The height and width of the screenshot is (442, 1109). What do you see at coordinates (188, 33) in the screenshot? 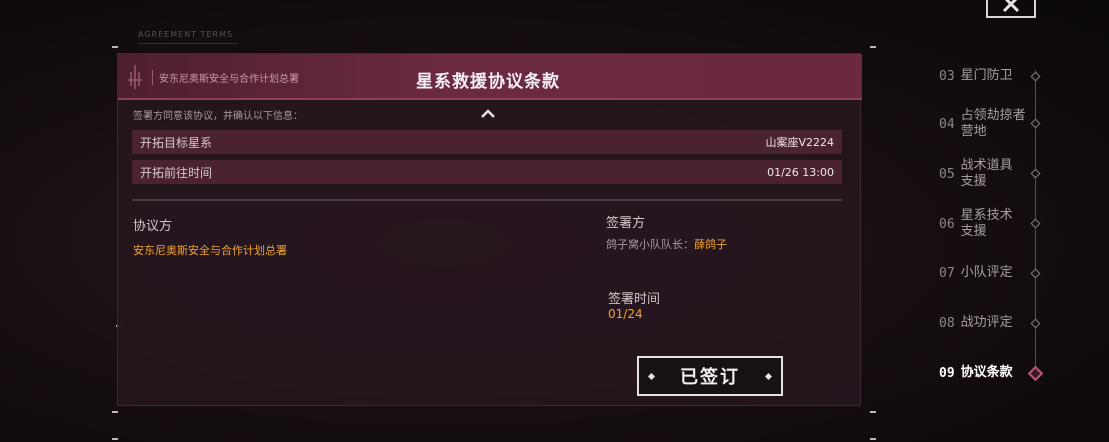
I see `background-tab: AGREEMENT TERMS` at bounding box center [188, 33].